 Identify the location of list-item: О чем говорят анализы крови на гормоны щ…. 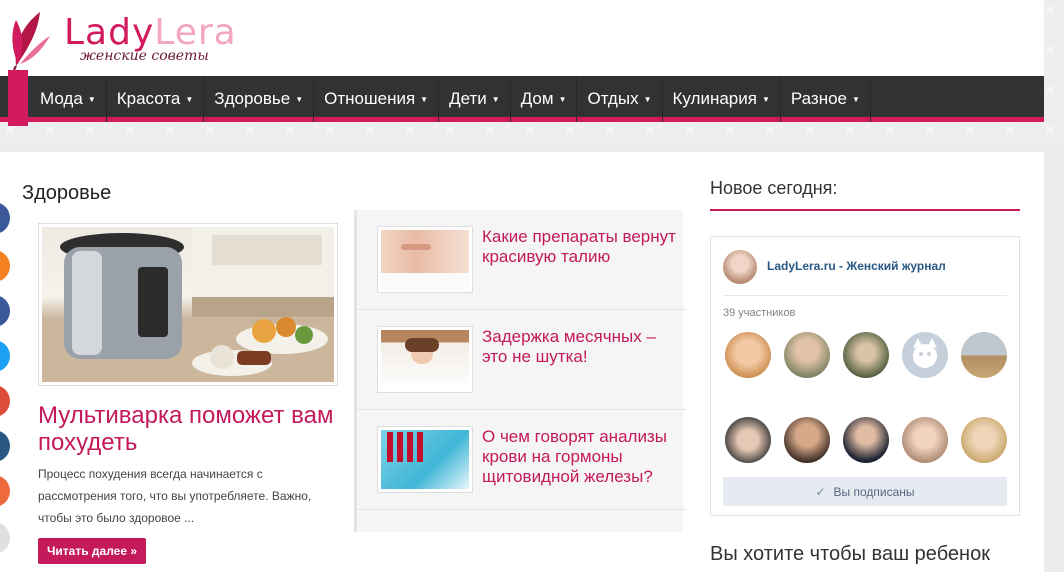
(521, 460).